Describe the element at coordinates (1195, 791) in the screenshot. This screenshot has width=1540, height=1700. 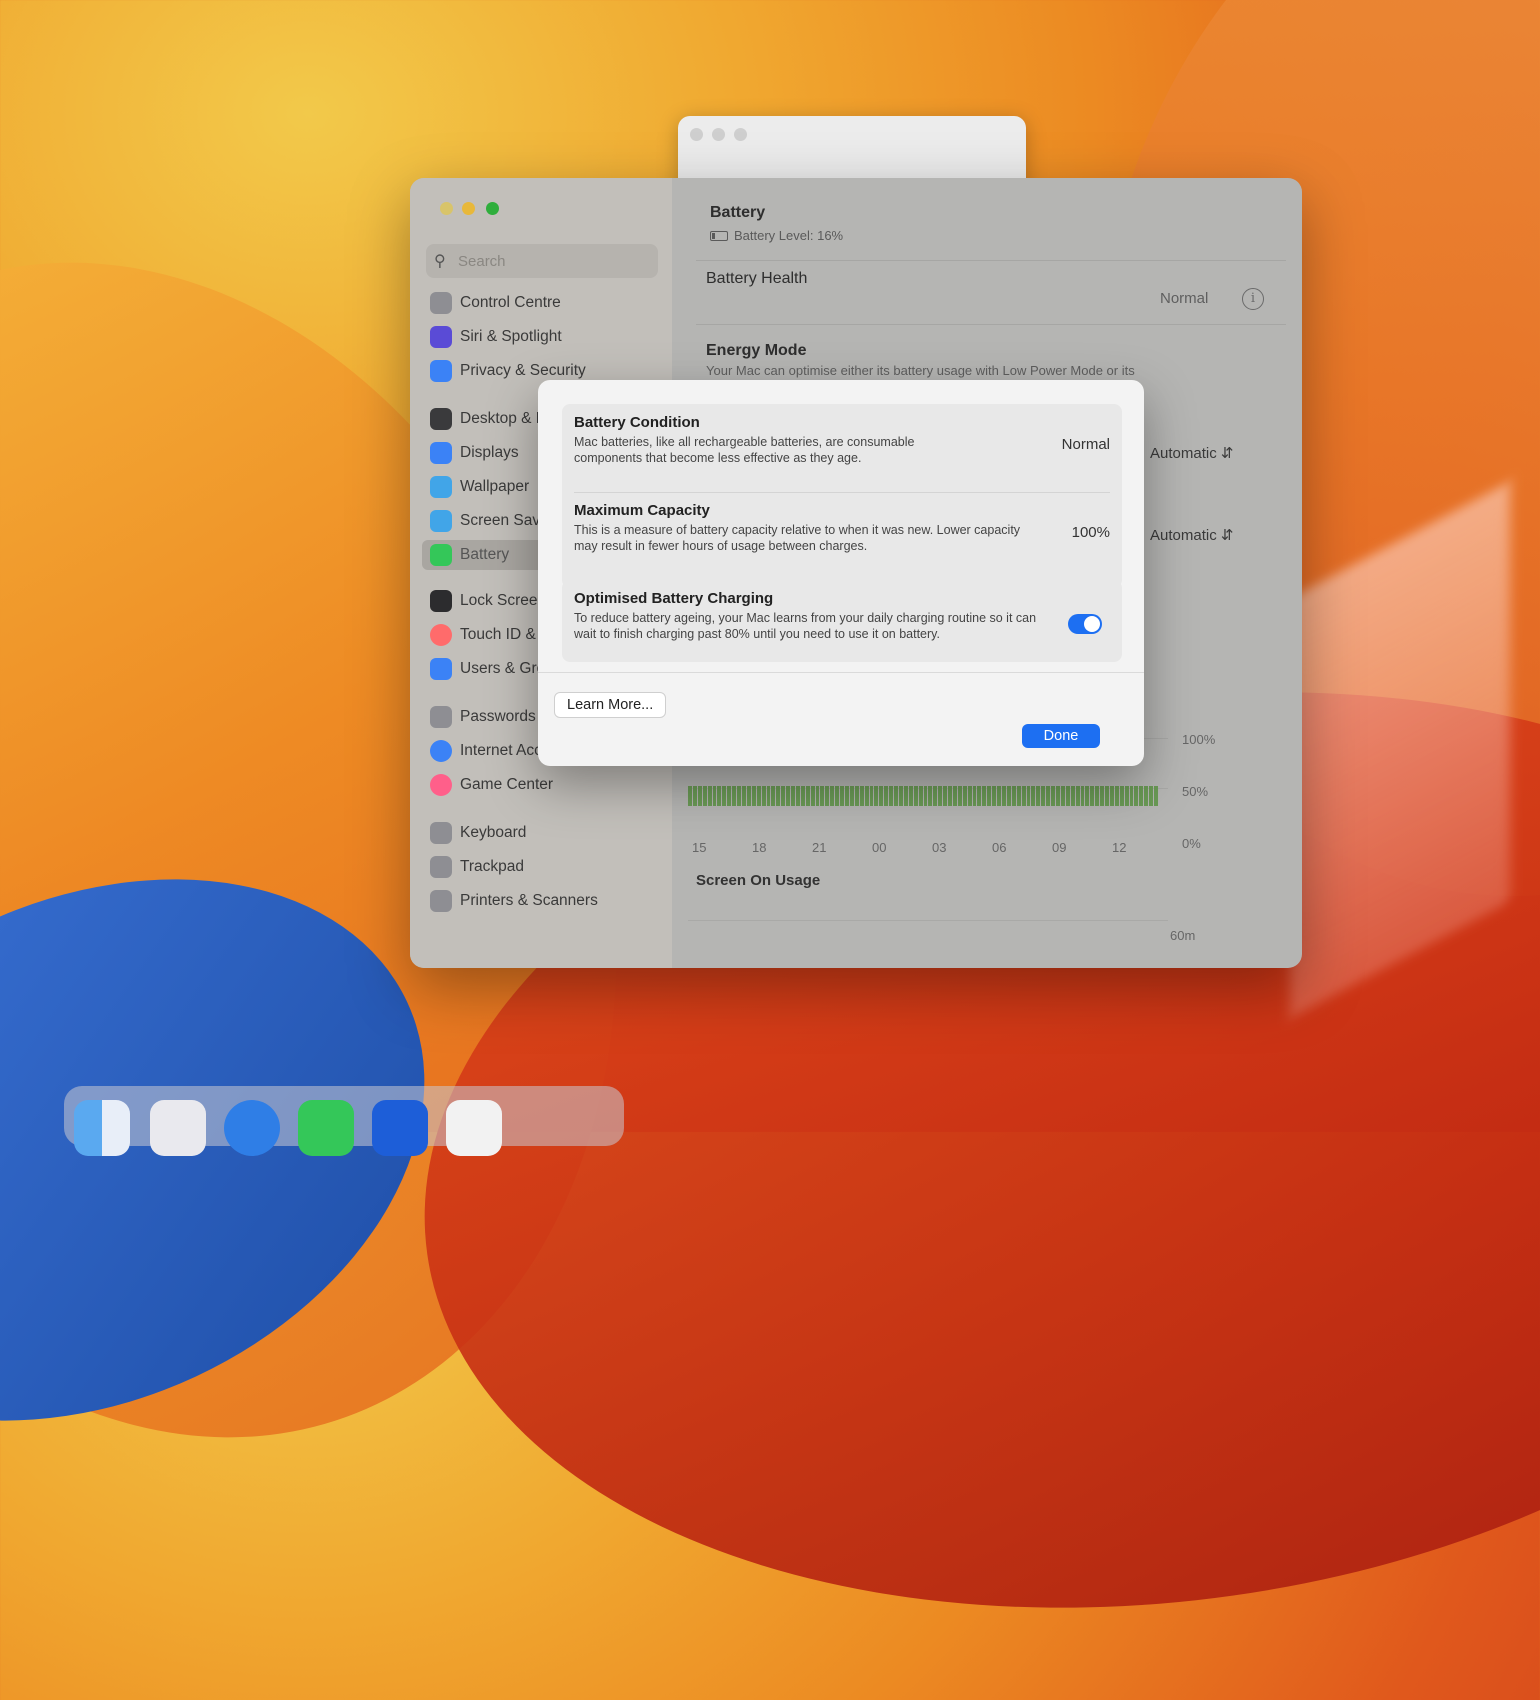
I see `y-tick-label: 50%` at that location.